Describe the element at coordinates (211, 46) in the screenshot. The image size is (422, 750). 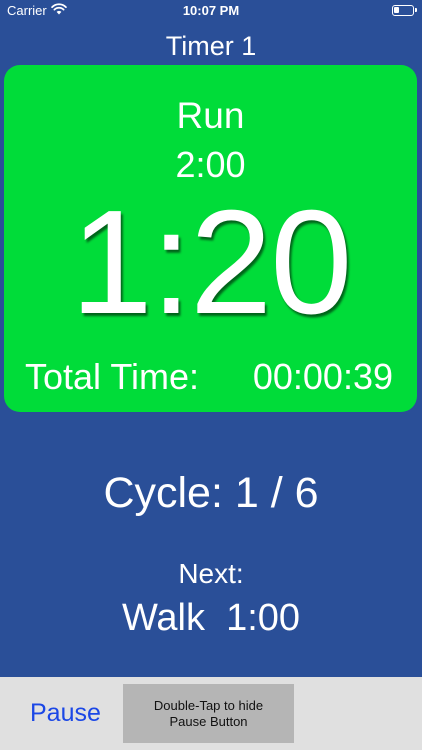
I see `timer-title: Timer 1` at that location.